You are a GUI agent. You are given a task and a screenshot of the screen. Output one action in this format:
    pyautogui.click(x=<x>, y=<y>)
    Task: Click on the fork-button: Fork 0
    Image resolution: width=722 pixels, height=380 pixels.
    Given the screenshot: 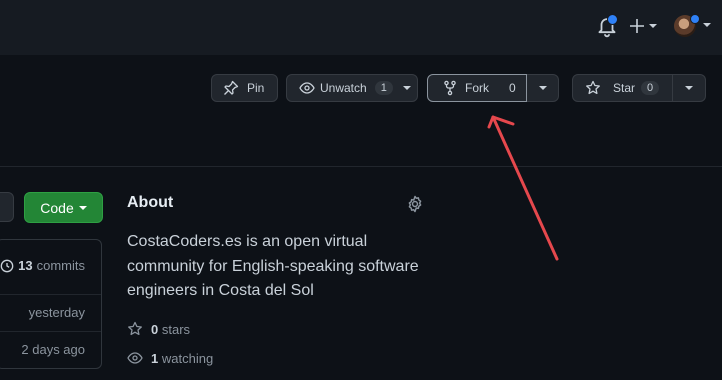 What is the action you would take?
    pyautogui.click(x=477, y=88)
    